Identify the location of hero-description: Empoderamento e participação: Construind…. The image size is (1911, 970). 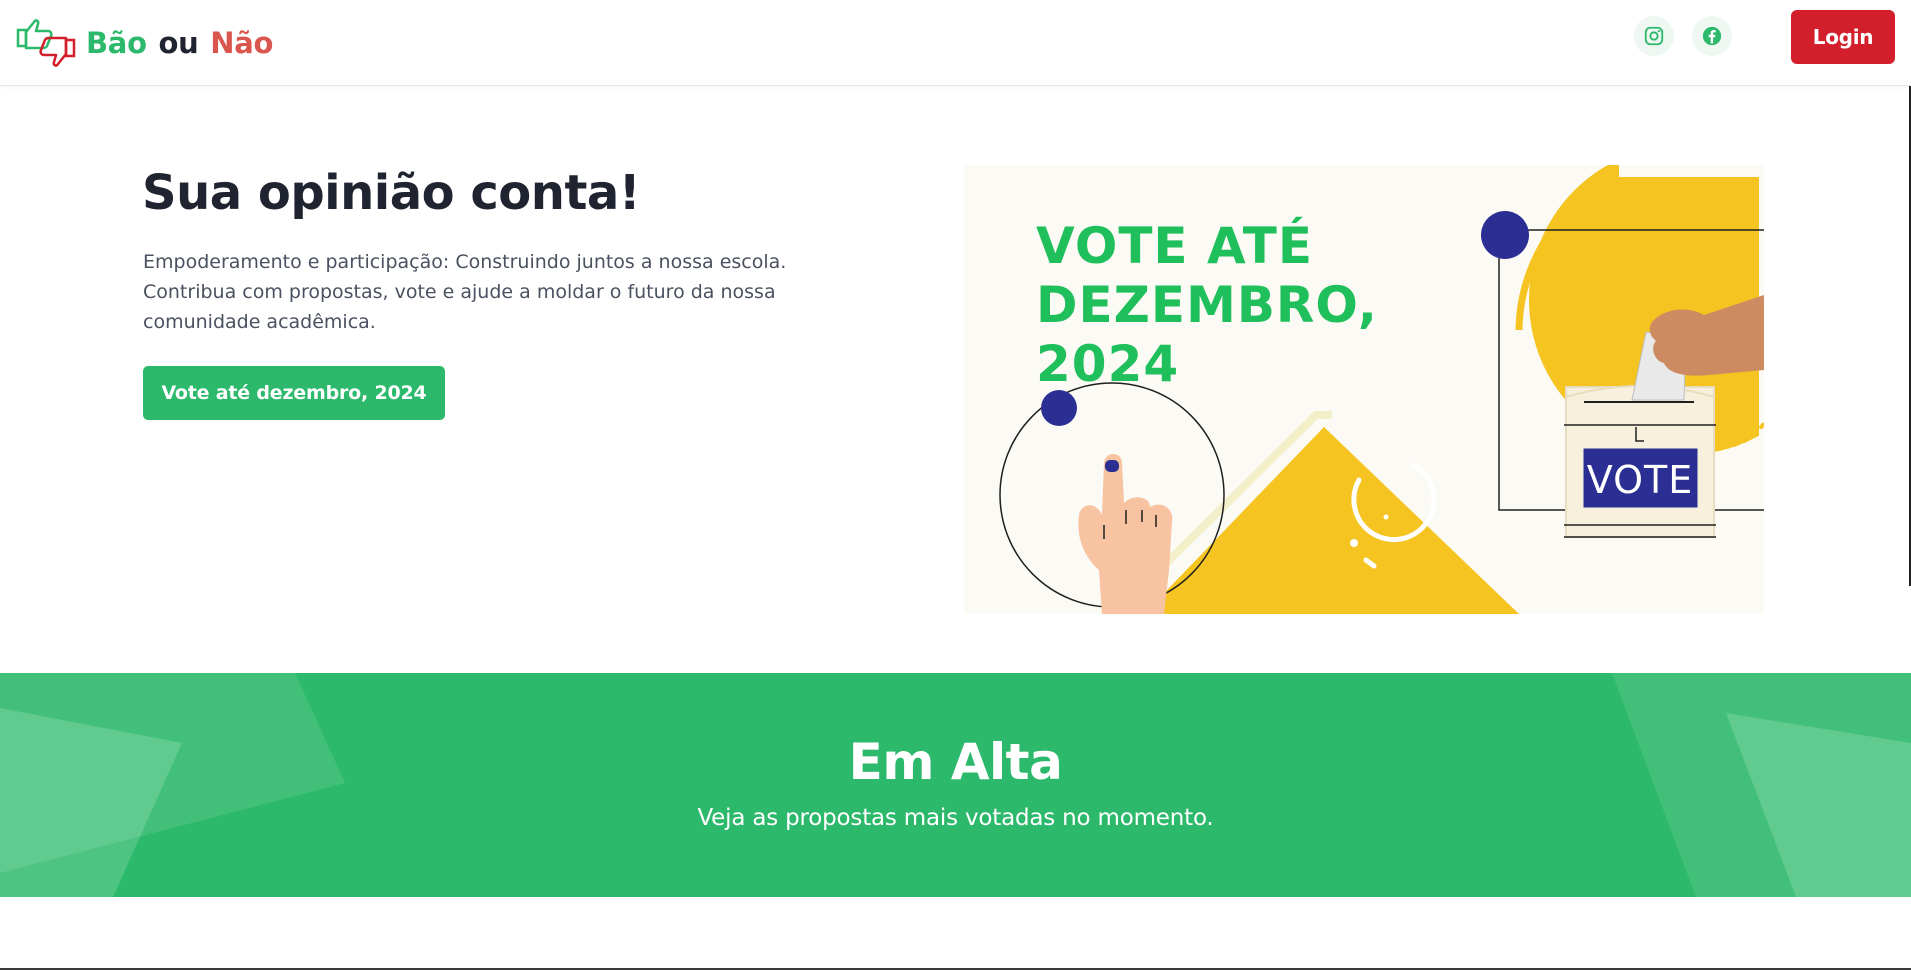
(465, 292).